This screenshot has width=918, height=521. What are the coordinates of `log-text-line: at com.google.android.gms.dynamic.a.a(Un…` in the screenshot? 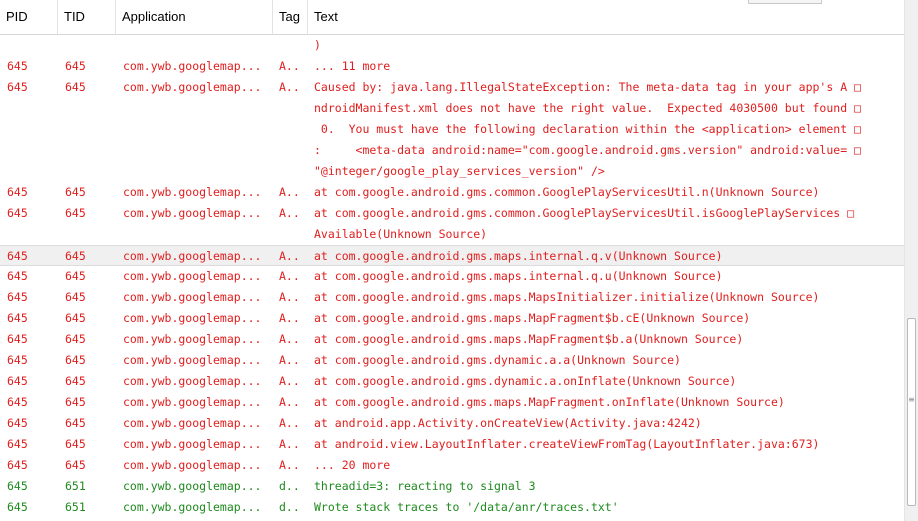 It's located at (497, 360).